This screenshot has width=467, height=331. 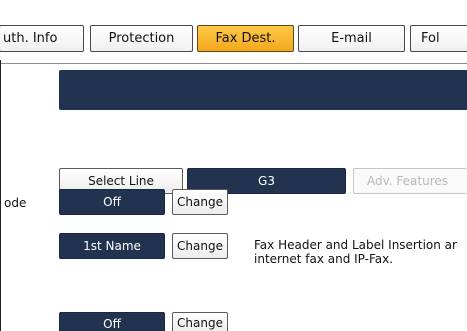 I want to click on destination-name-field, so click(x=263, y=90).